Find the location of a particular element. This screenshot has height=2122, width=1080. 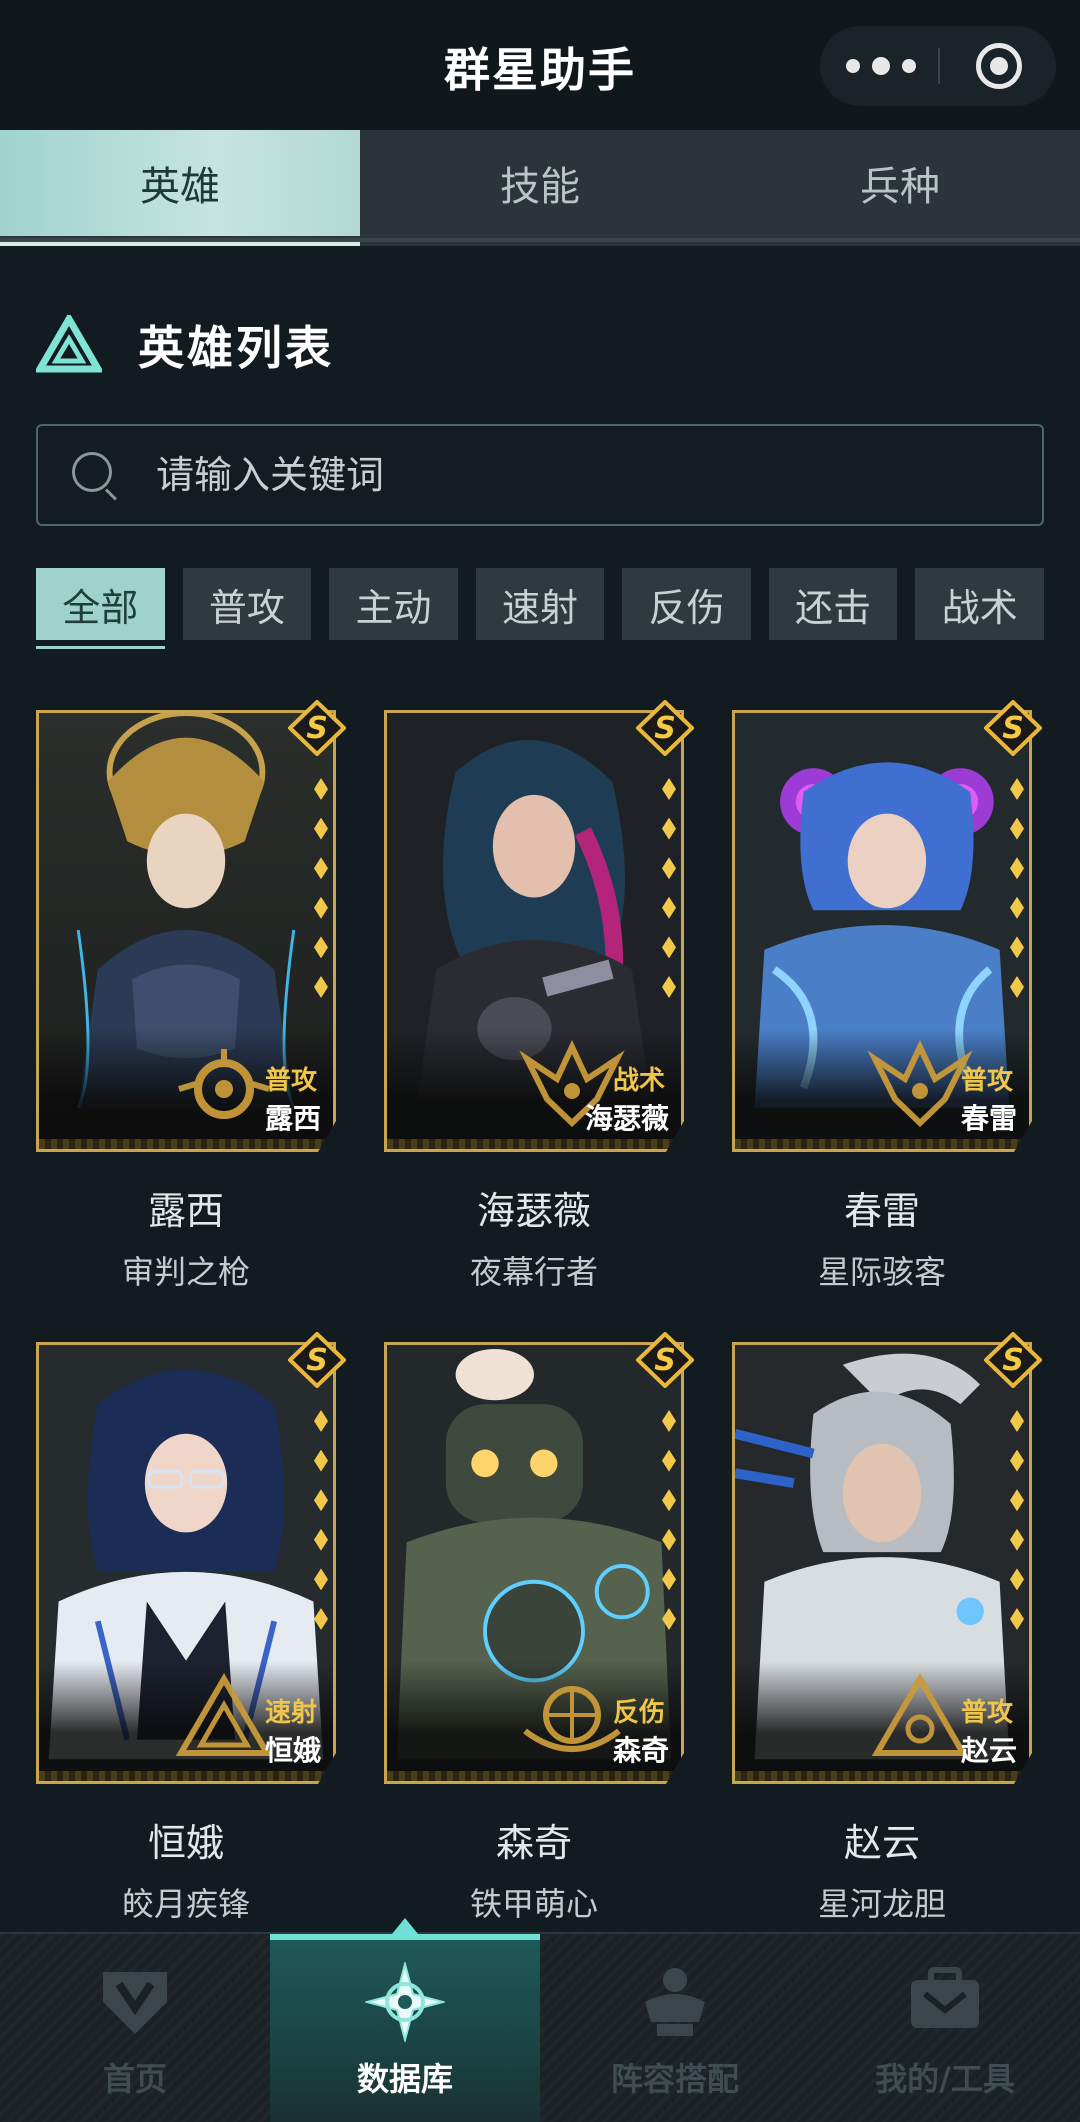

header: 群星助手 is located at coordinates (540, 65).